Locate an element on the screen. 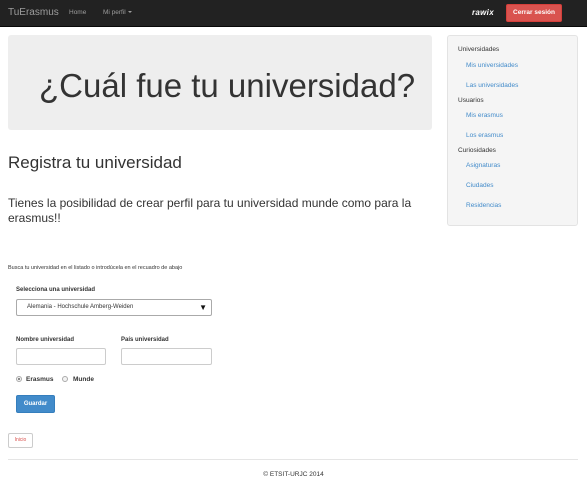 The image size is (587, 501). nav-profile-label: Mi perfil is located at coordinates (114, 12).